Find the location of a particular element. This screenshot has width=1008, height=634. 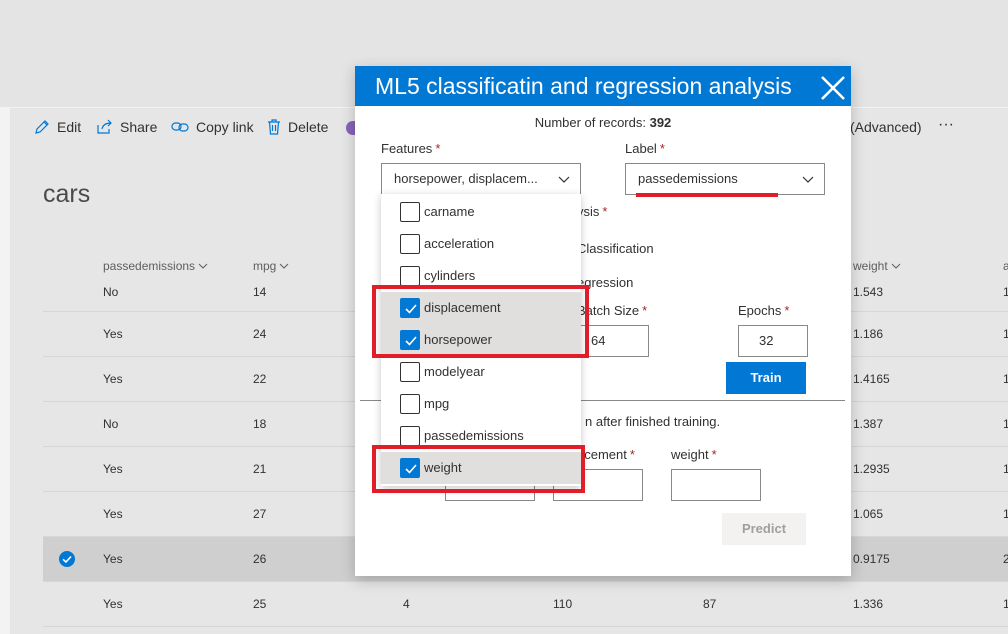

edit-button: Edit is located at coordinates (57, 127).